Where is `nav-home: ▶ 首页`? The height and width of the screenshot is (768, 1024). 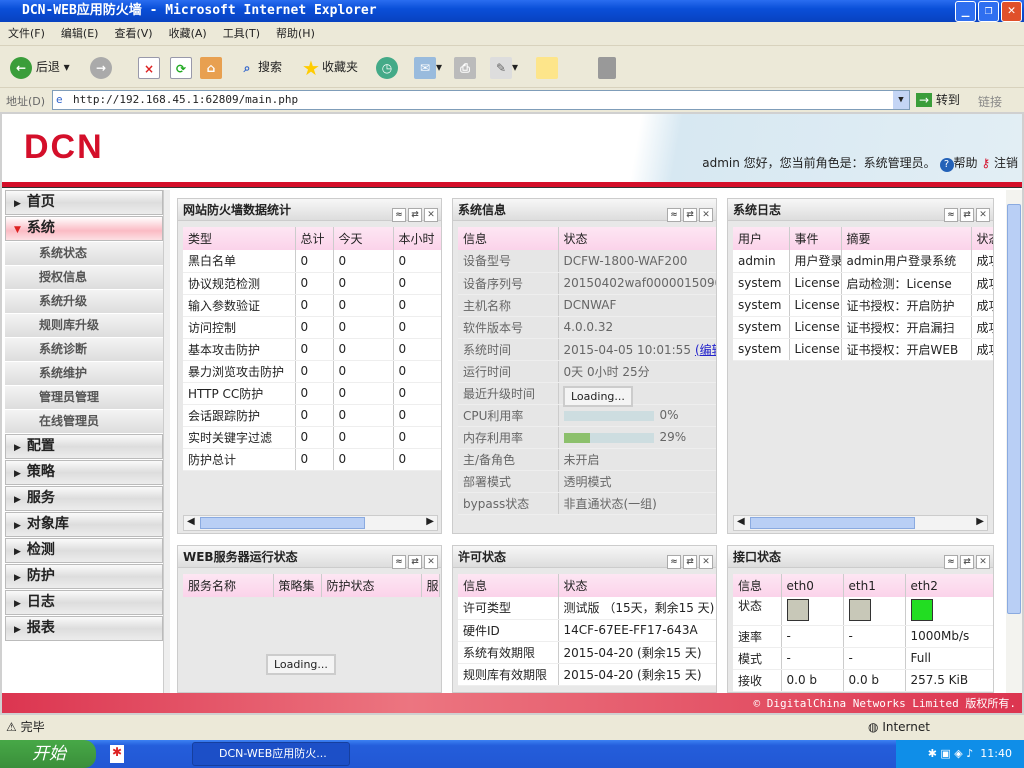 nav-home: ▶ 首页 is located at coordinates (84, 202).